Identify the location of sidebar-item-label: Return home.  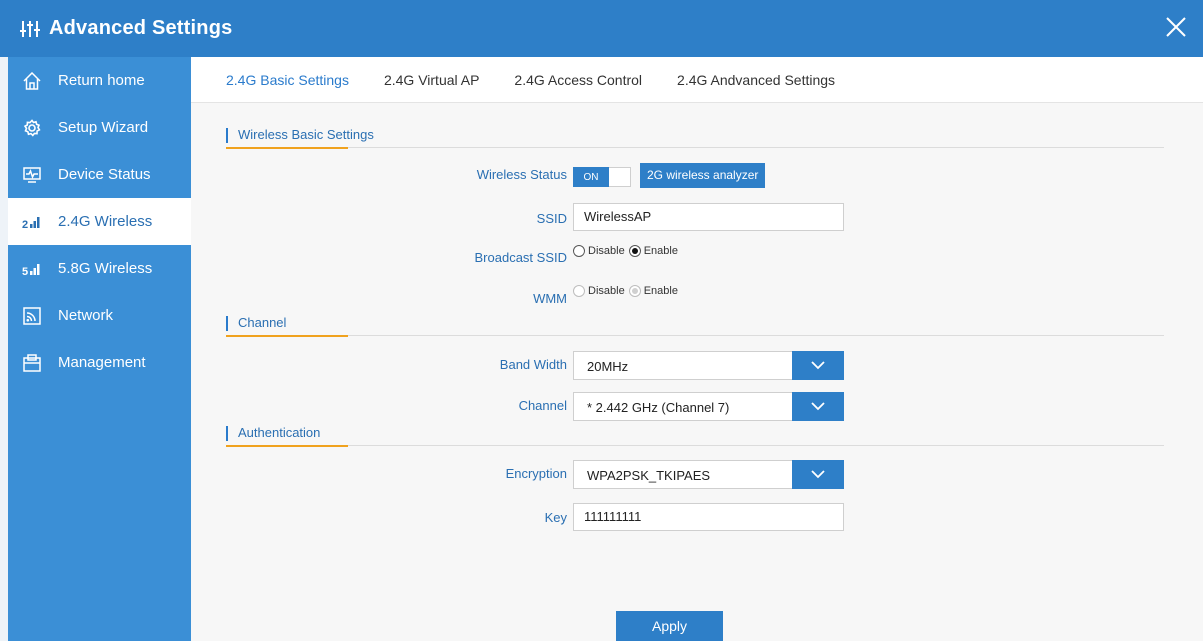
(101, 80).